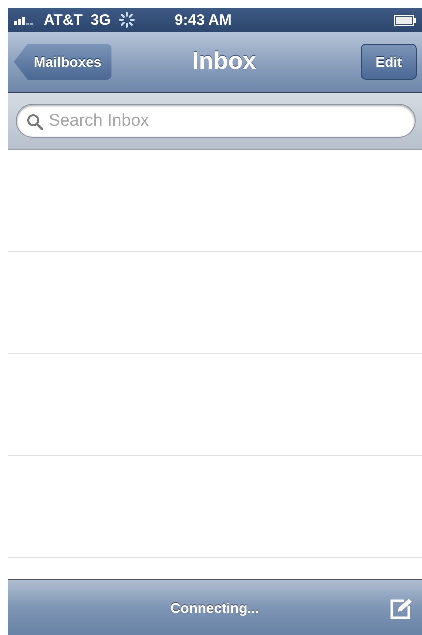  Describe the element at coordinates (216, 121) in the screenshot. I see `search-field: Search Inbox` at that location.